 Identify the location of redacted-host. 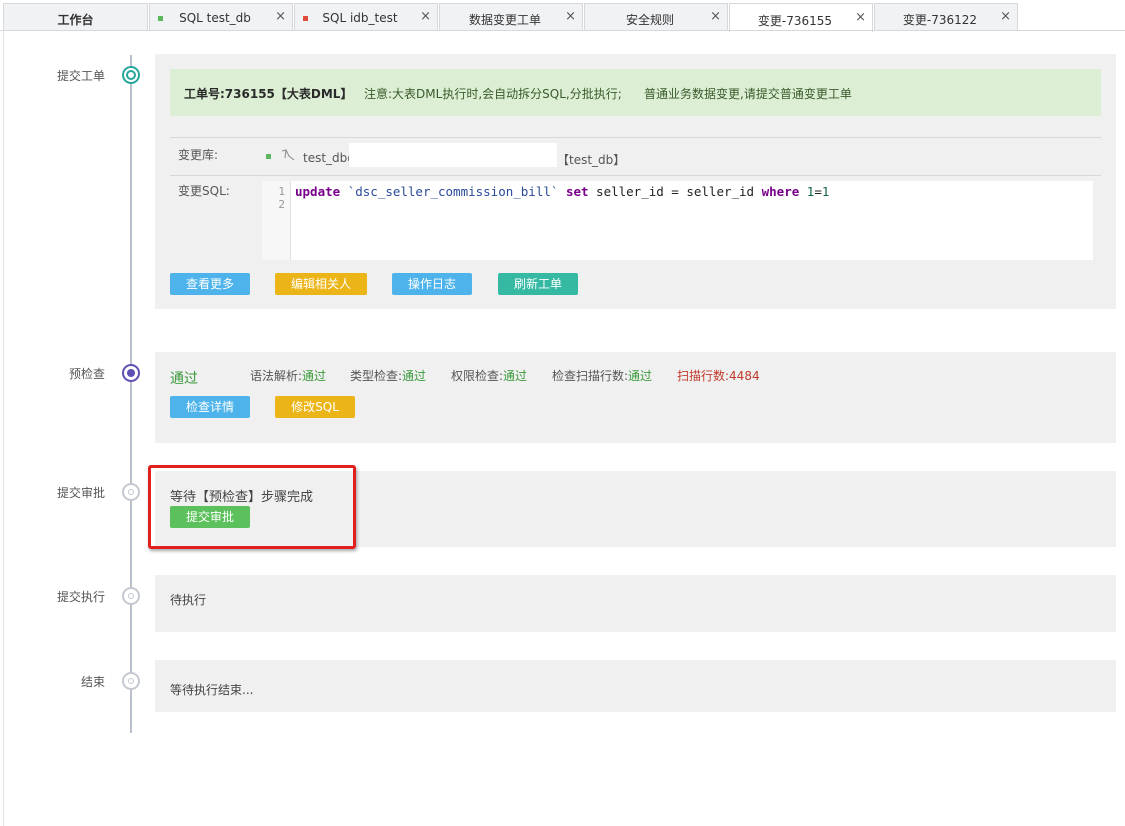
(453, 155).